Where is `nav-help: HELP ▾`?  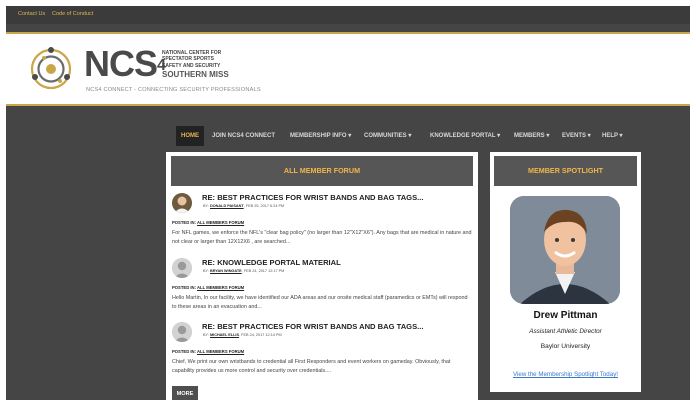 nav-help: HELP ▾ is located at coordinates (612, 136).